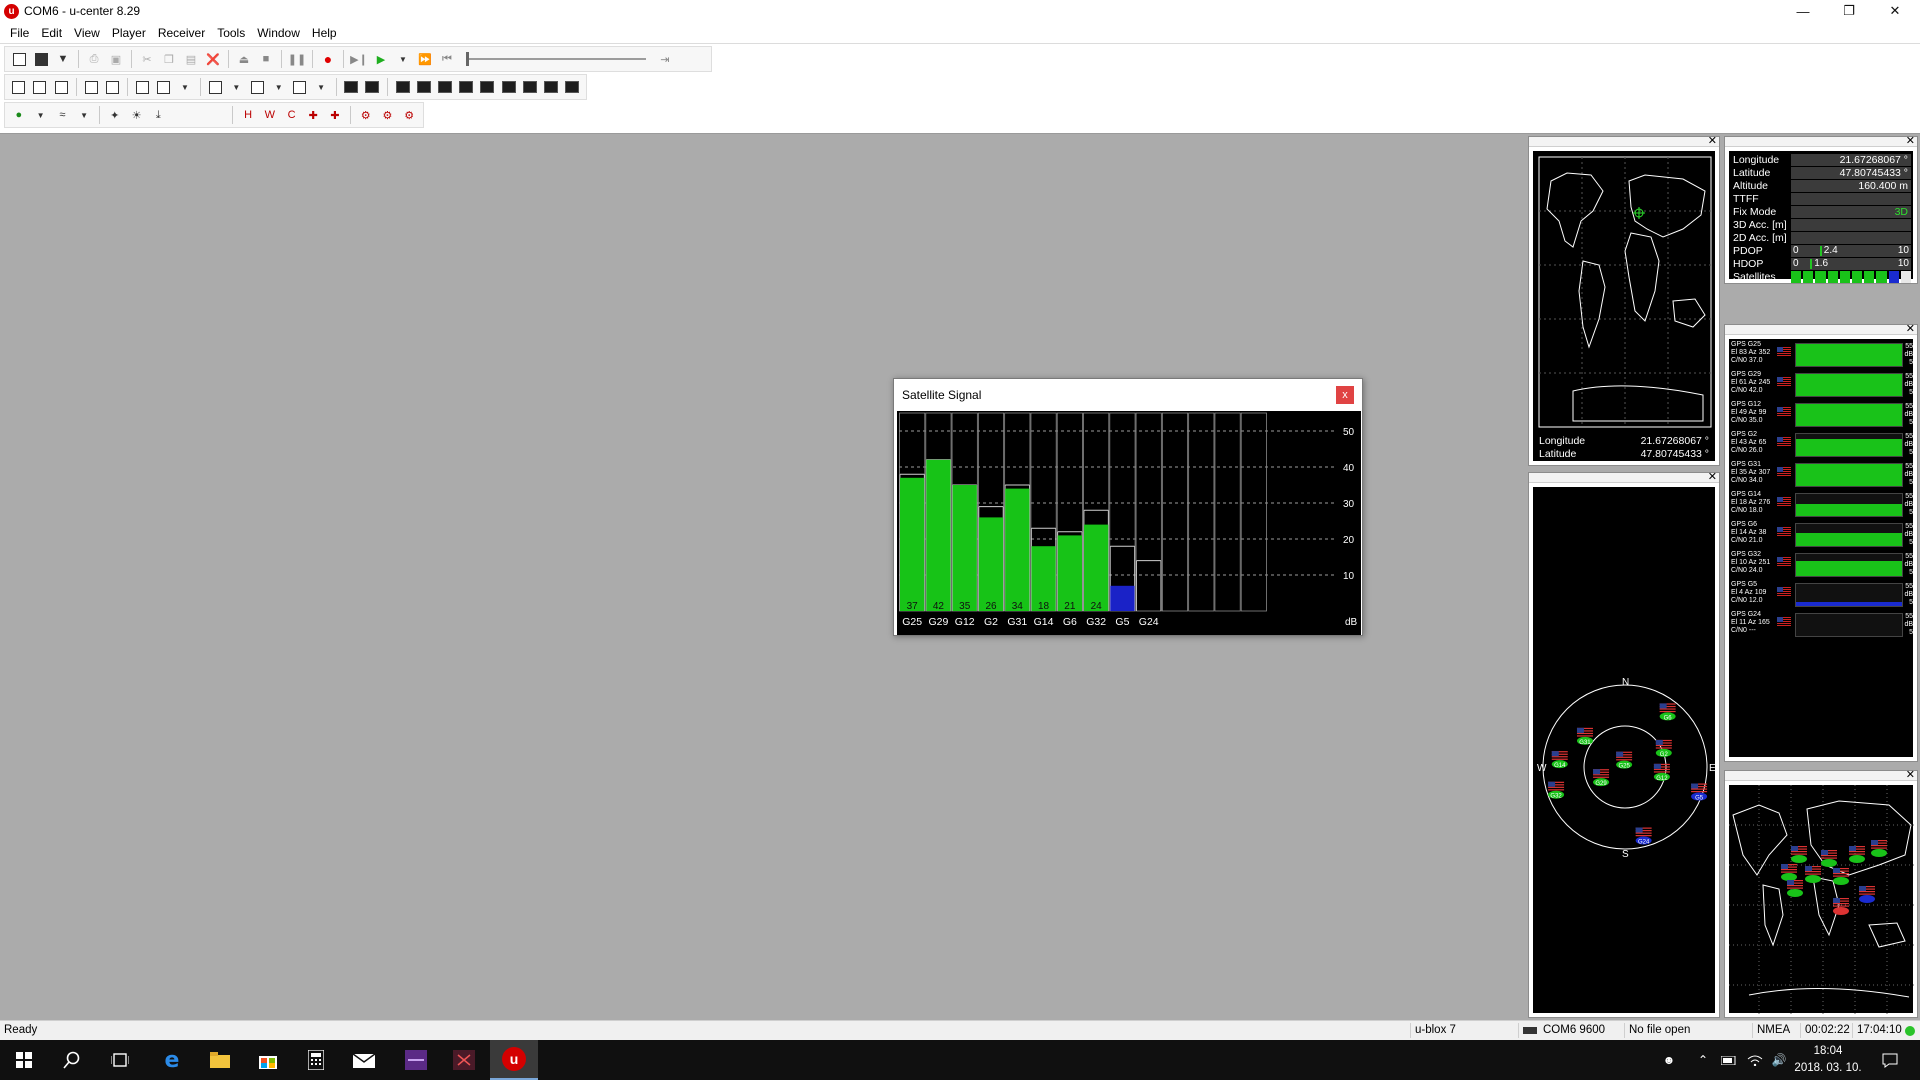  Describe the element at coordinates (423, 87) in the screenshot. I see `satellite-level-icon` at that location.